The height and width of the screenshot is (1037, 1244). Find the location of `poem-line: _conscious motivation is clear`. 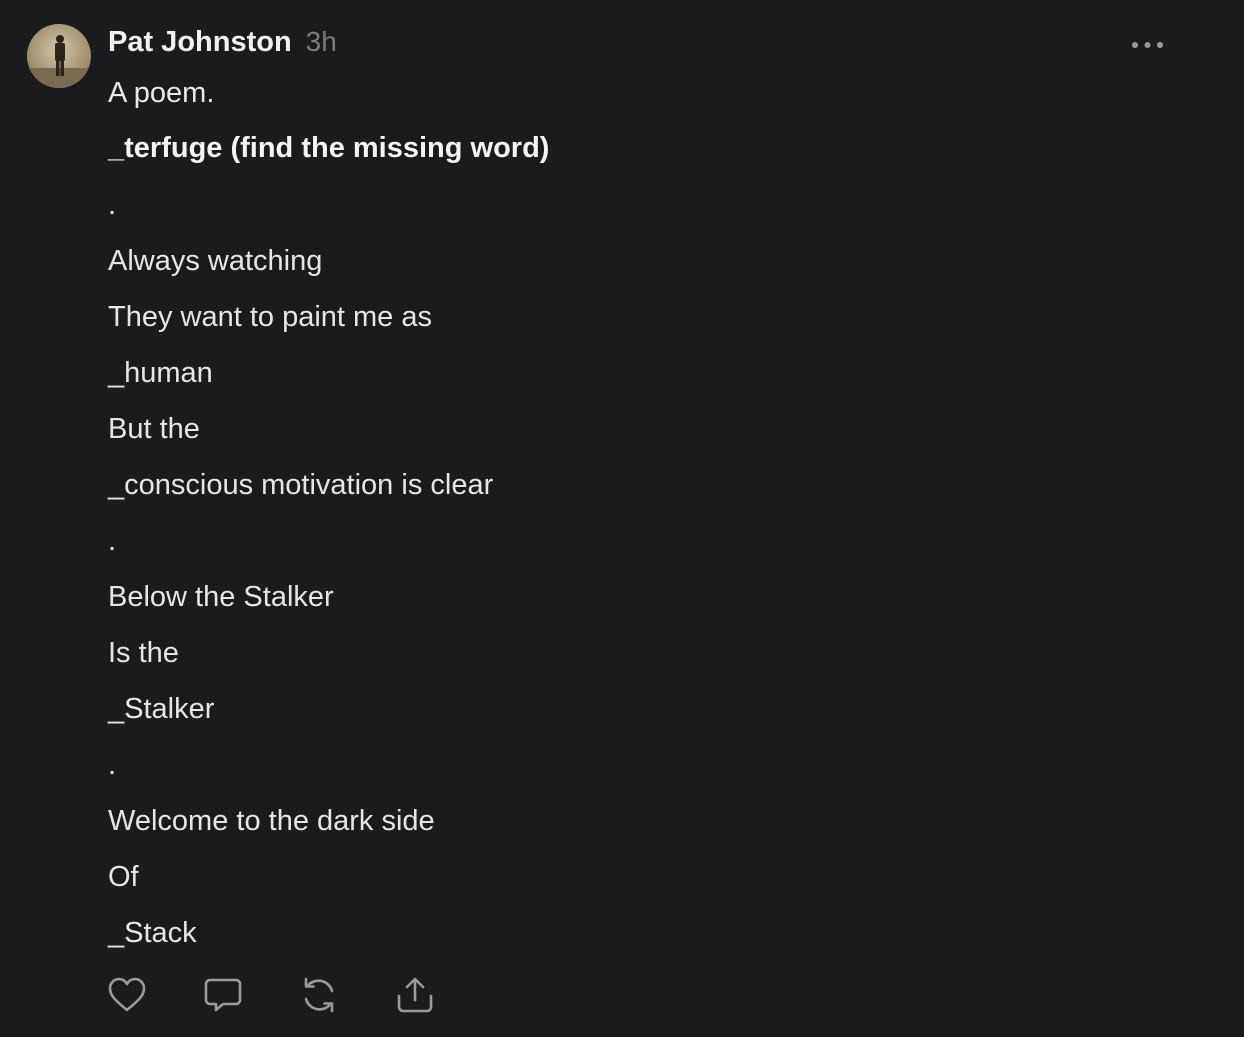

poem-line: _conscious motivation is clear is located at coordinates (301, 485).